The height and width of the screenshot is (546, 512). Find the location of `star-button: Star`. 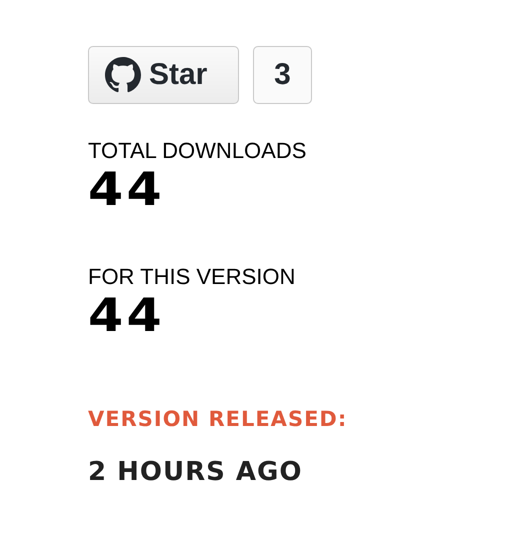

star-button: Star is located at coordinates (163, 75).